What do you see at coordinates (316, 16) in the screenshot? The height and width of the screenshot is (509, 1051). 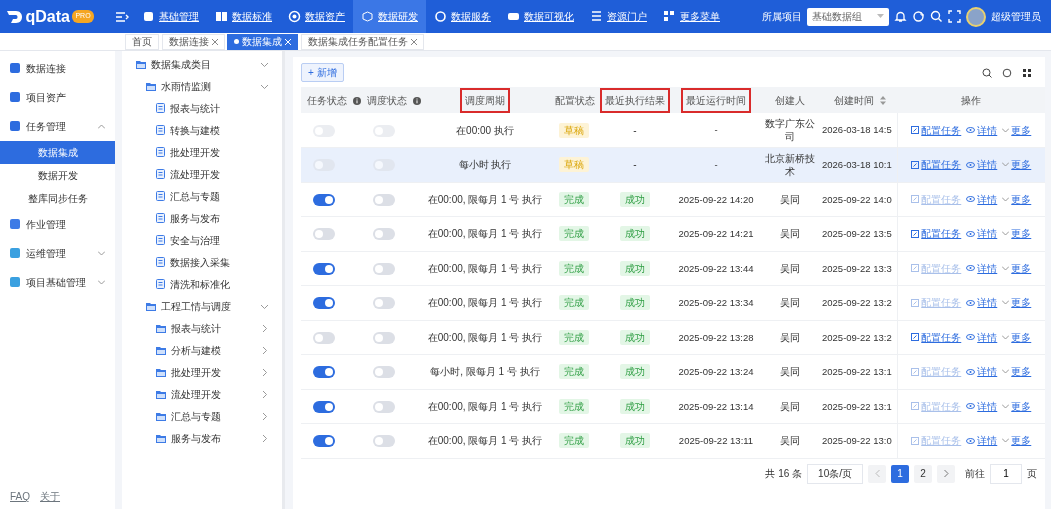 I see `top-menu-item: 数据资产` at bounding box center [316, 16].